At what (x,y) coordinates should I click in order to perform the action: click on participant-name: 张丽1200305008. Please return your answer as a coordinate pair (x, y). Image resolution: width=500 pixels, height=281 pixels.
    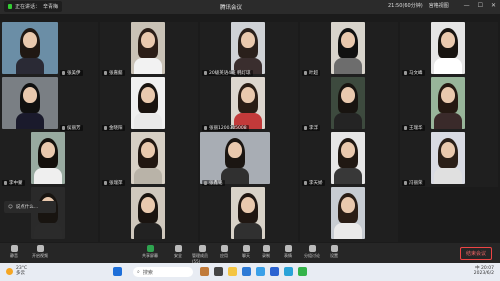
    Looking at the image, I should click on (225, 128).